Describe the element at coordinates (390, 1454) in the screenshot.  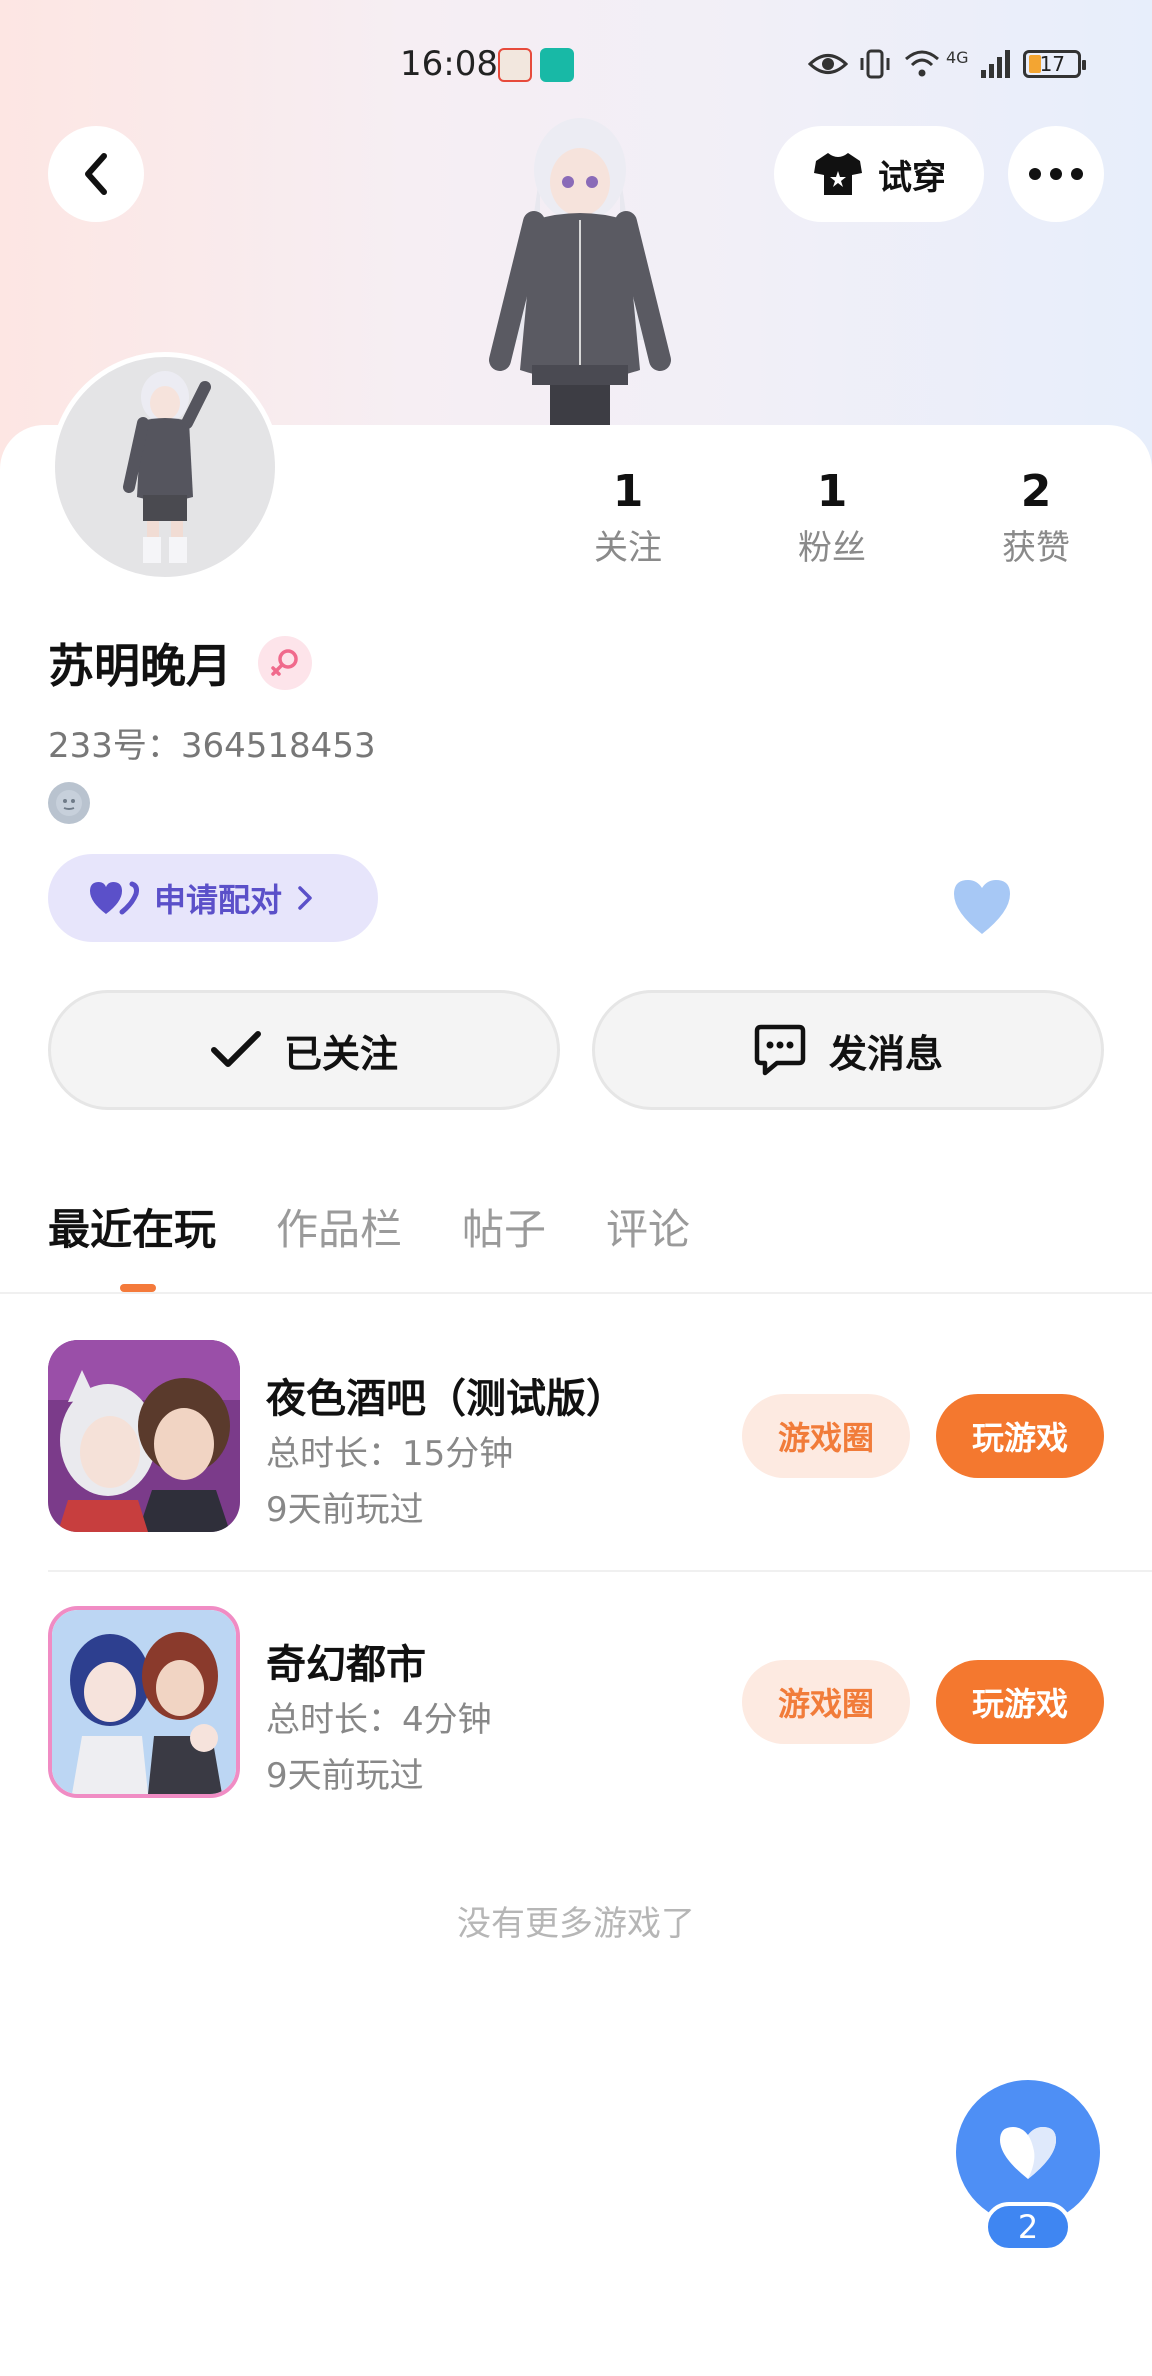
I see `game-duration: 总时长：15分钟` at that location.